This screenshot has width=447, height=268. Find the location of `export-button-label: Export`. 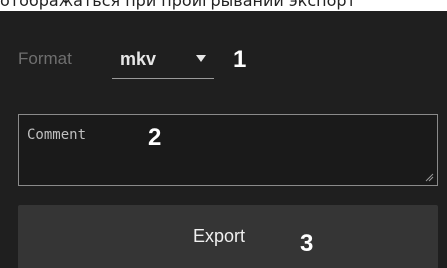

export-button-label: Export is located at coordinates (219, 236).